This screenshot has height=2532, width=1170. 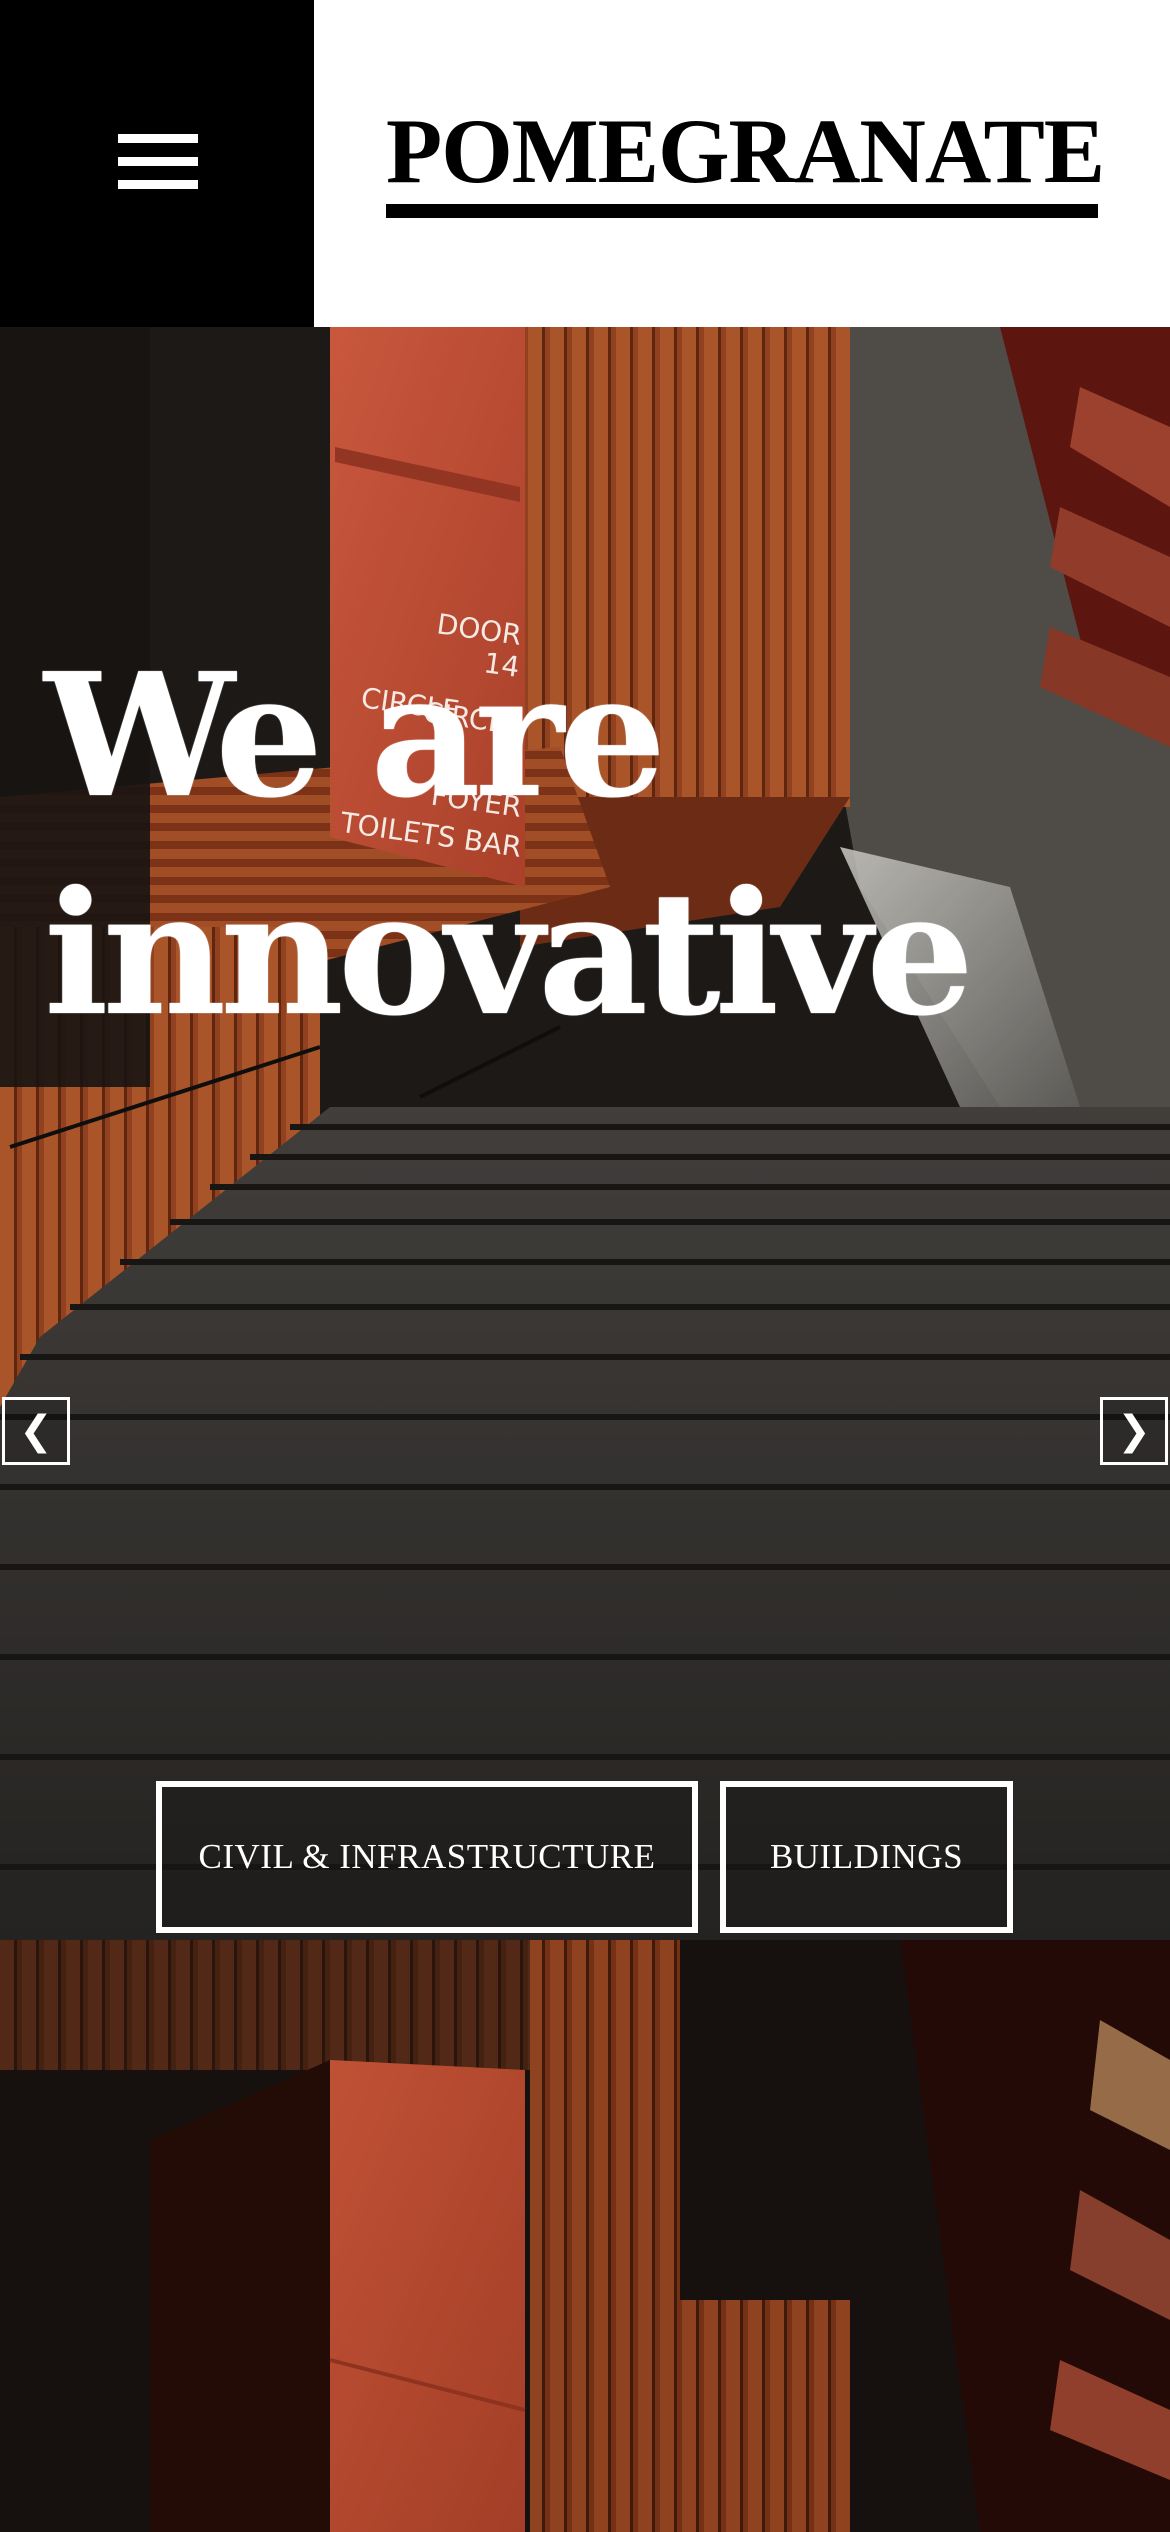 I want to click on site-header: POMEGRANATE, so click(x=742, y=163).